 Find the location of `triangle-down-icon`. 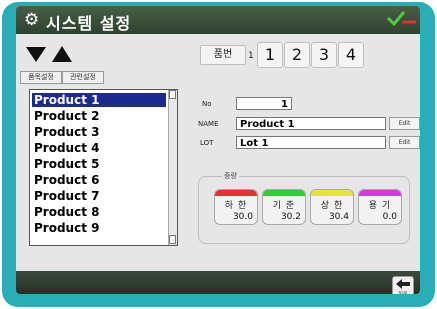

triangle-down-icon is located at coordinates (36, 54).